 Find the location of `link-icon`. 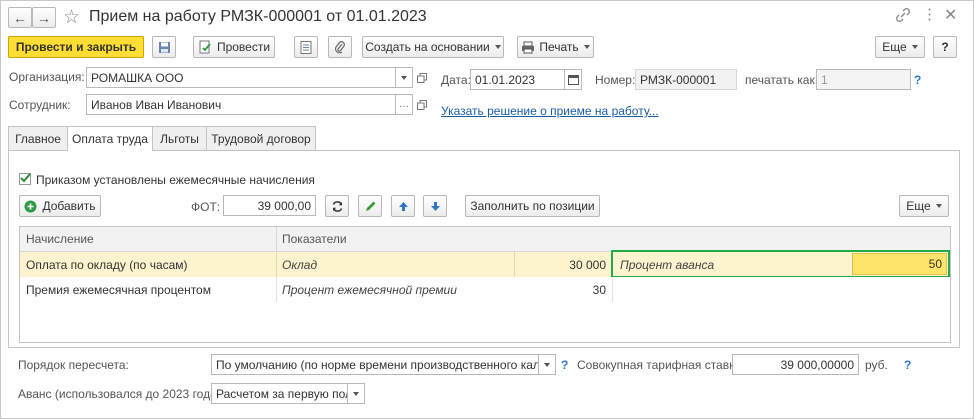

link-icon is located at coordinates (903, 16).